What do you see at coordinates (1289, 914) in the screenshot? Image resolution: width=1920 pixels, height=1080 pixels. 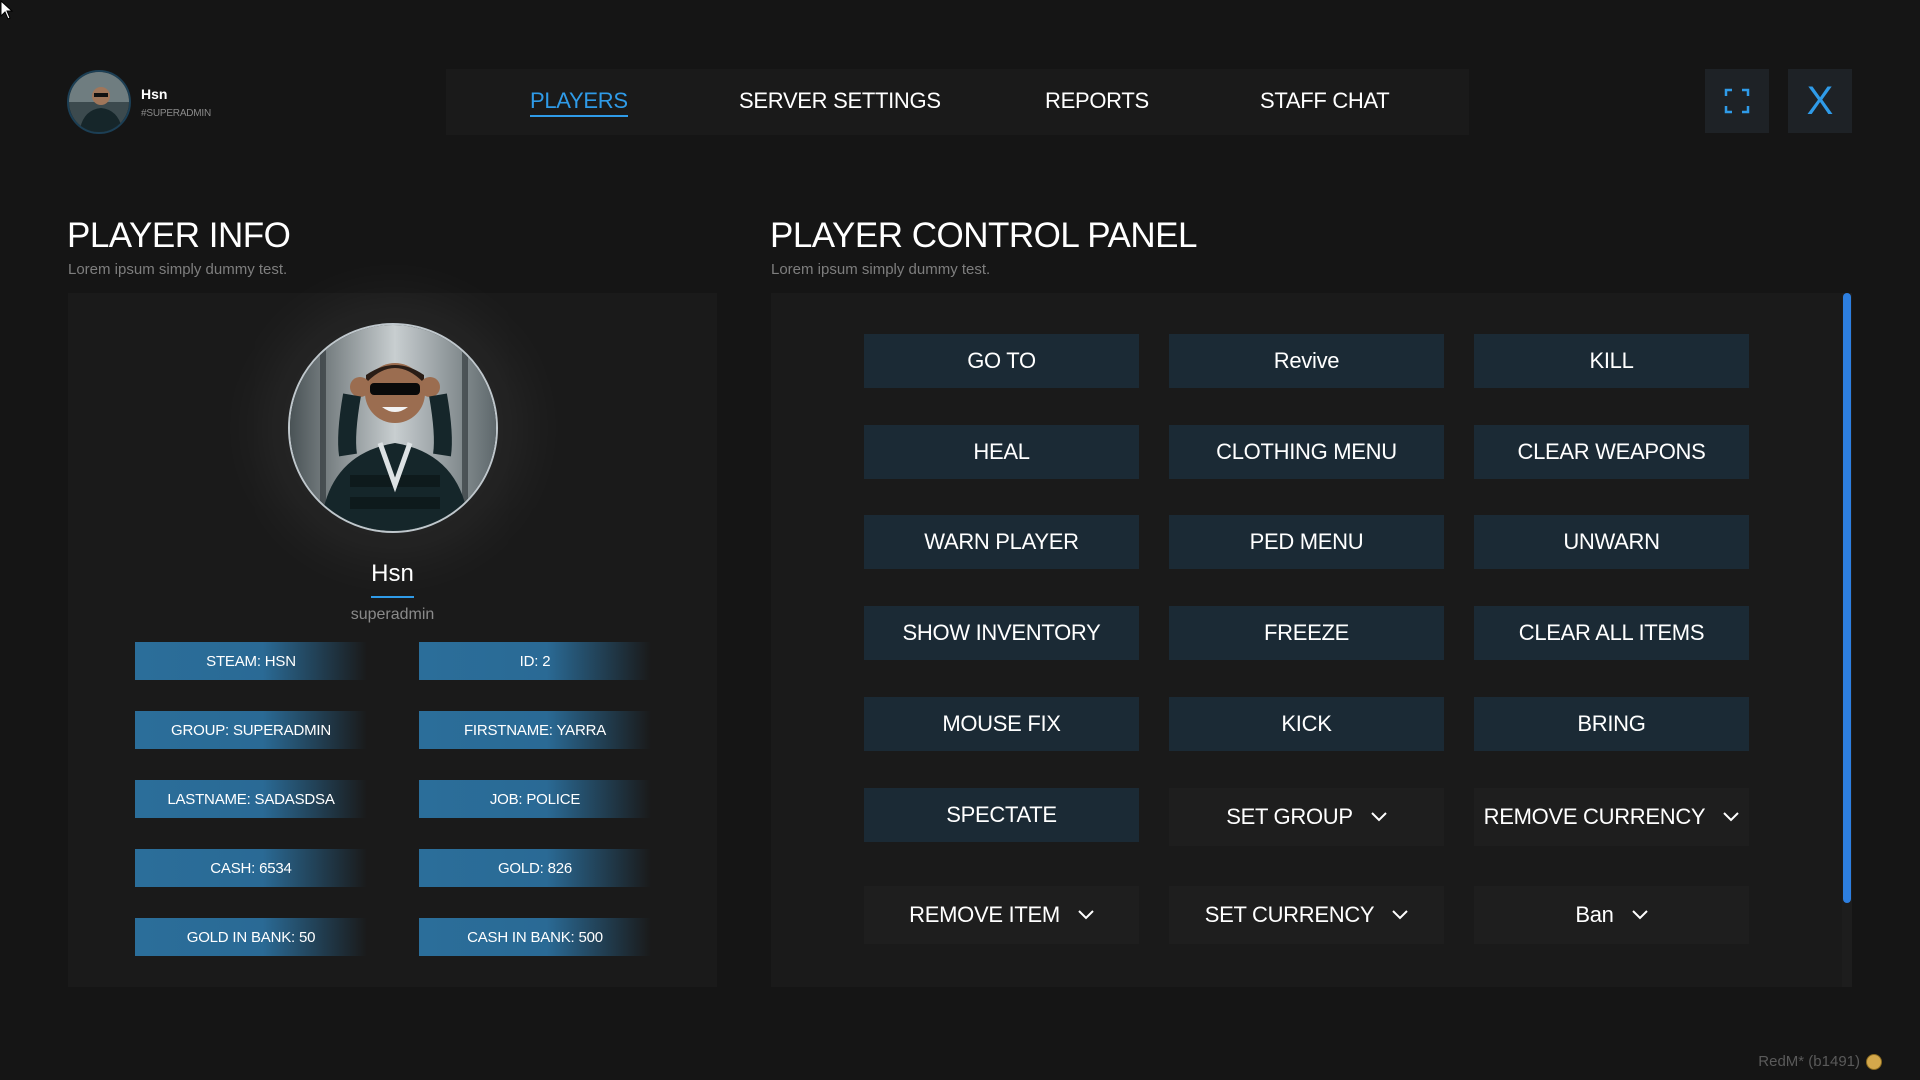 I see `set-currency-label: SET CURRENCY` at bounding box center [1289, 914].